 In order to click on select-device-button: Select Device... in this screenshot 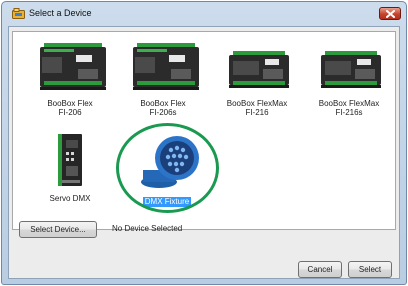, I will do `click(58, 229)`.